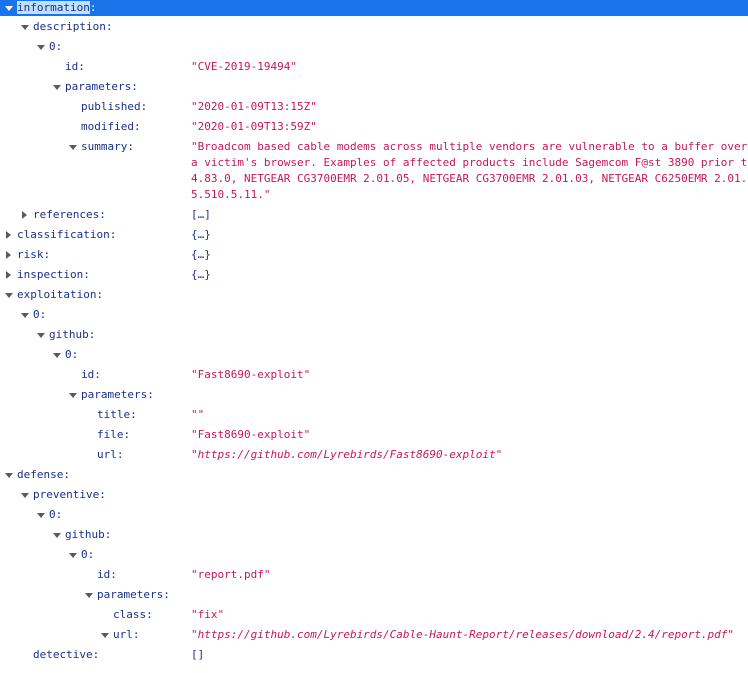 The height and width of the screenshot is (673, 748). What do you see at coordinates (69, 495) in the screenshot?
I see `key-preventive: preventive:` at bounding box center [69, 495].